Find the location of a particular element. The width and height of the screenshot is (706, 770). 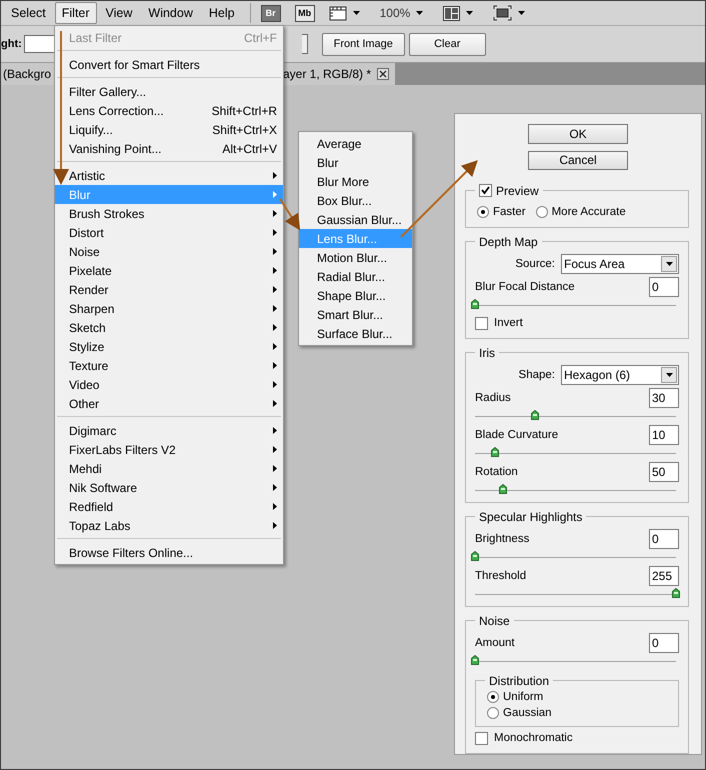

menu-item: Lens Correction... Shift+Ctrl+R is located at coordinates (169, 110).